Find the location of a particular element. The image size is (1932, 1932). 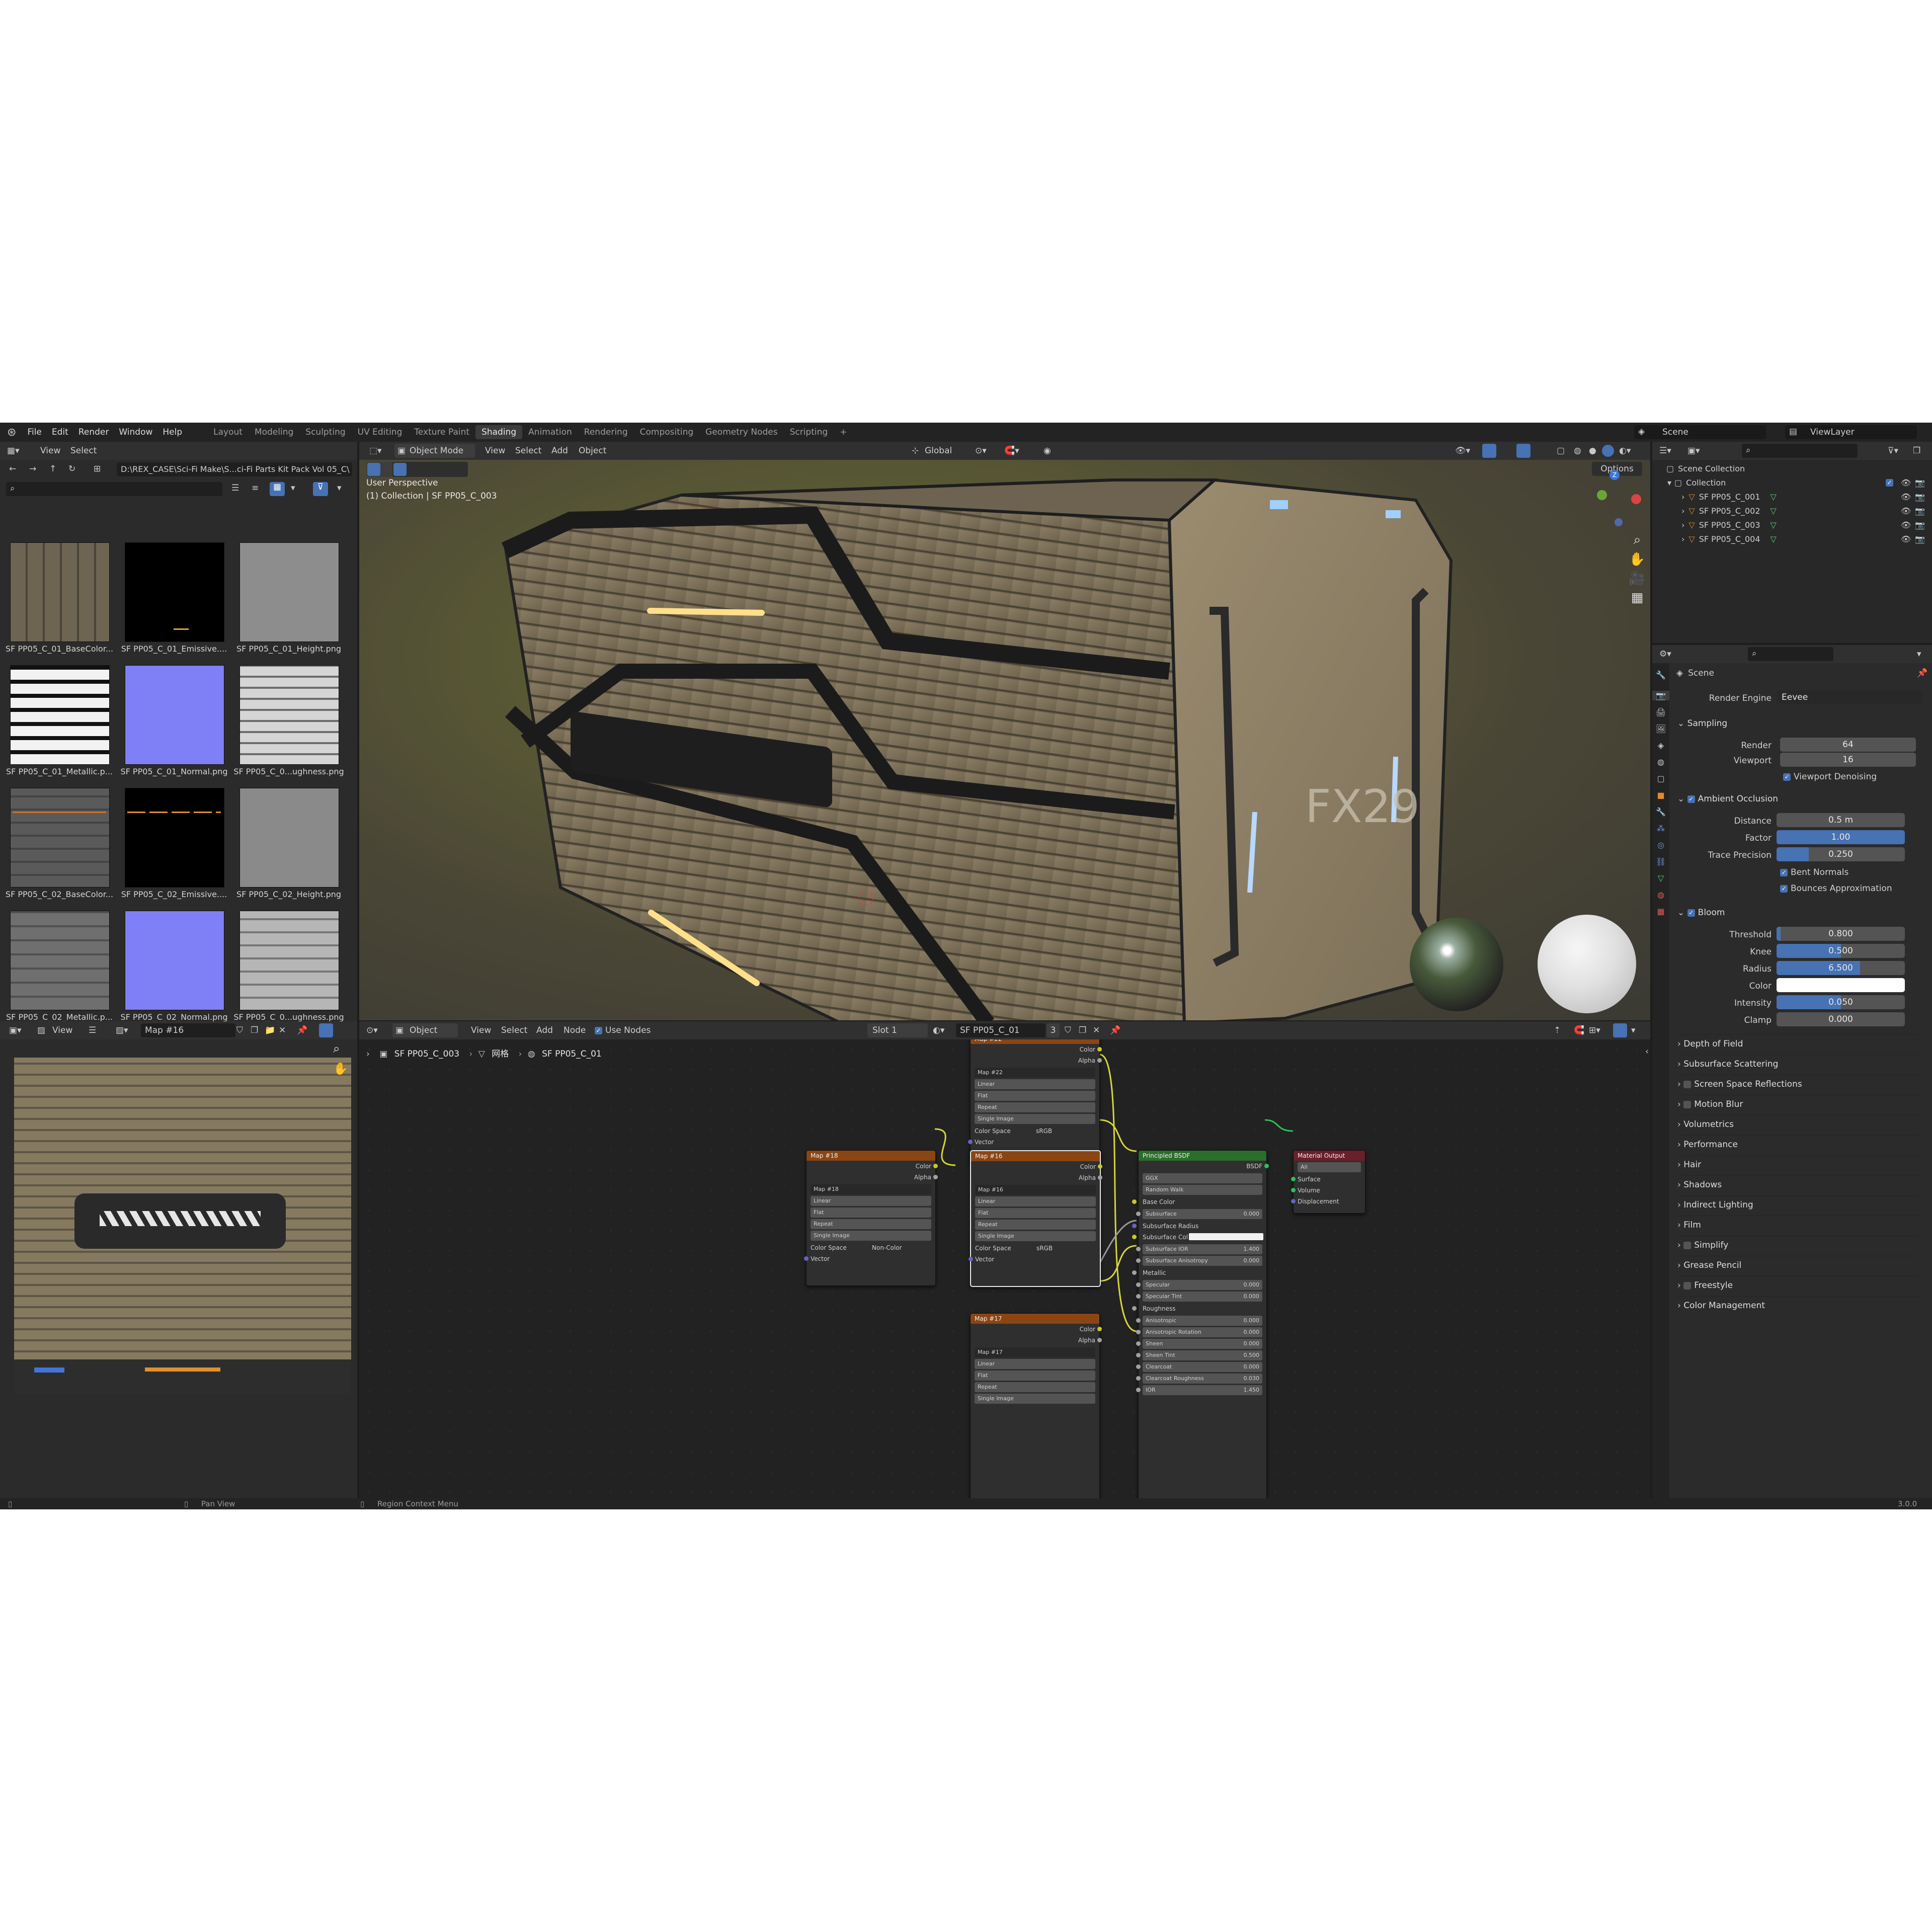

node-title: Map #17 is located at coordinates (1035, 1319).